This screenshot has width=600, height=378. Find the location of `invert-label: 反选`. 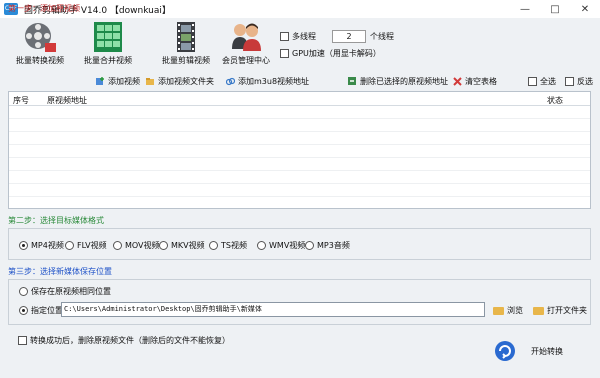

invert-label: 反选 is located at coordinates (585, 81).